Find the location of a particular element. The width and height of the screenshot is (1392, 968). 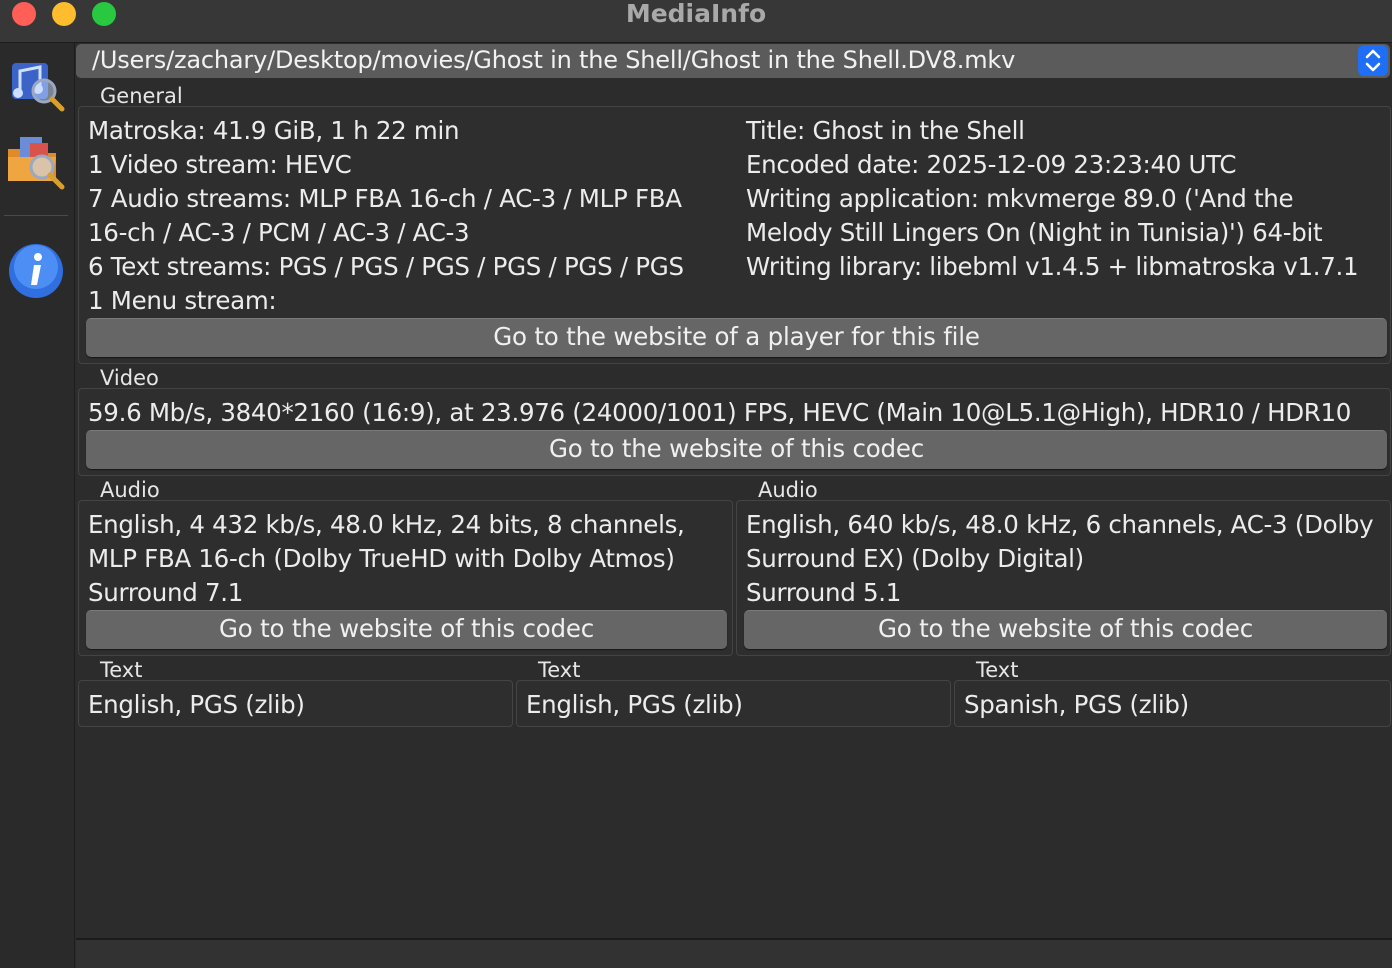

general-info-line: 16-ch / AC-3 / PCM / AC-3 / AC-3 is located at coordinates (279, 232).